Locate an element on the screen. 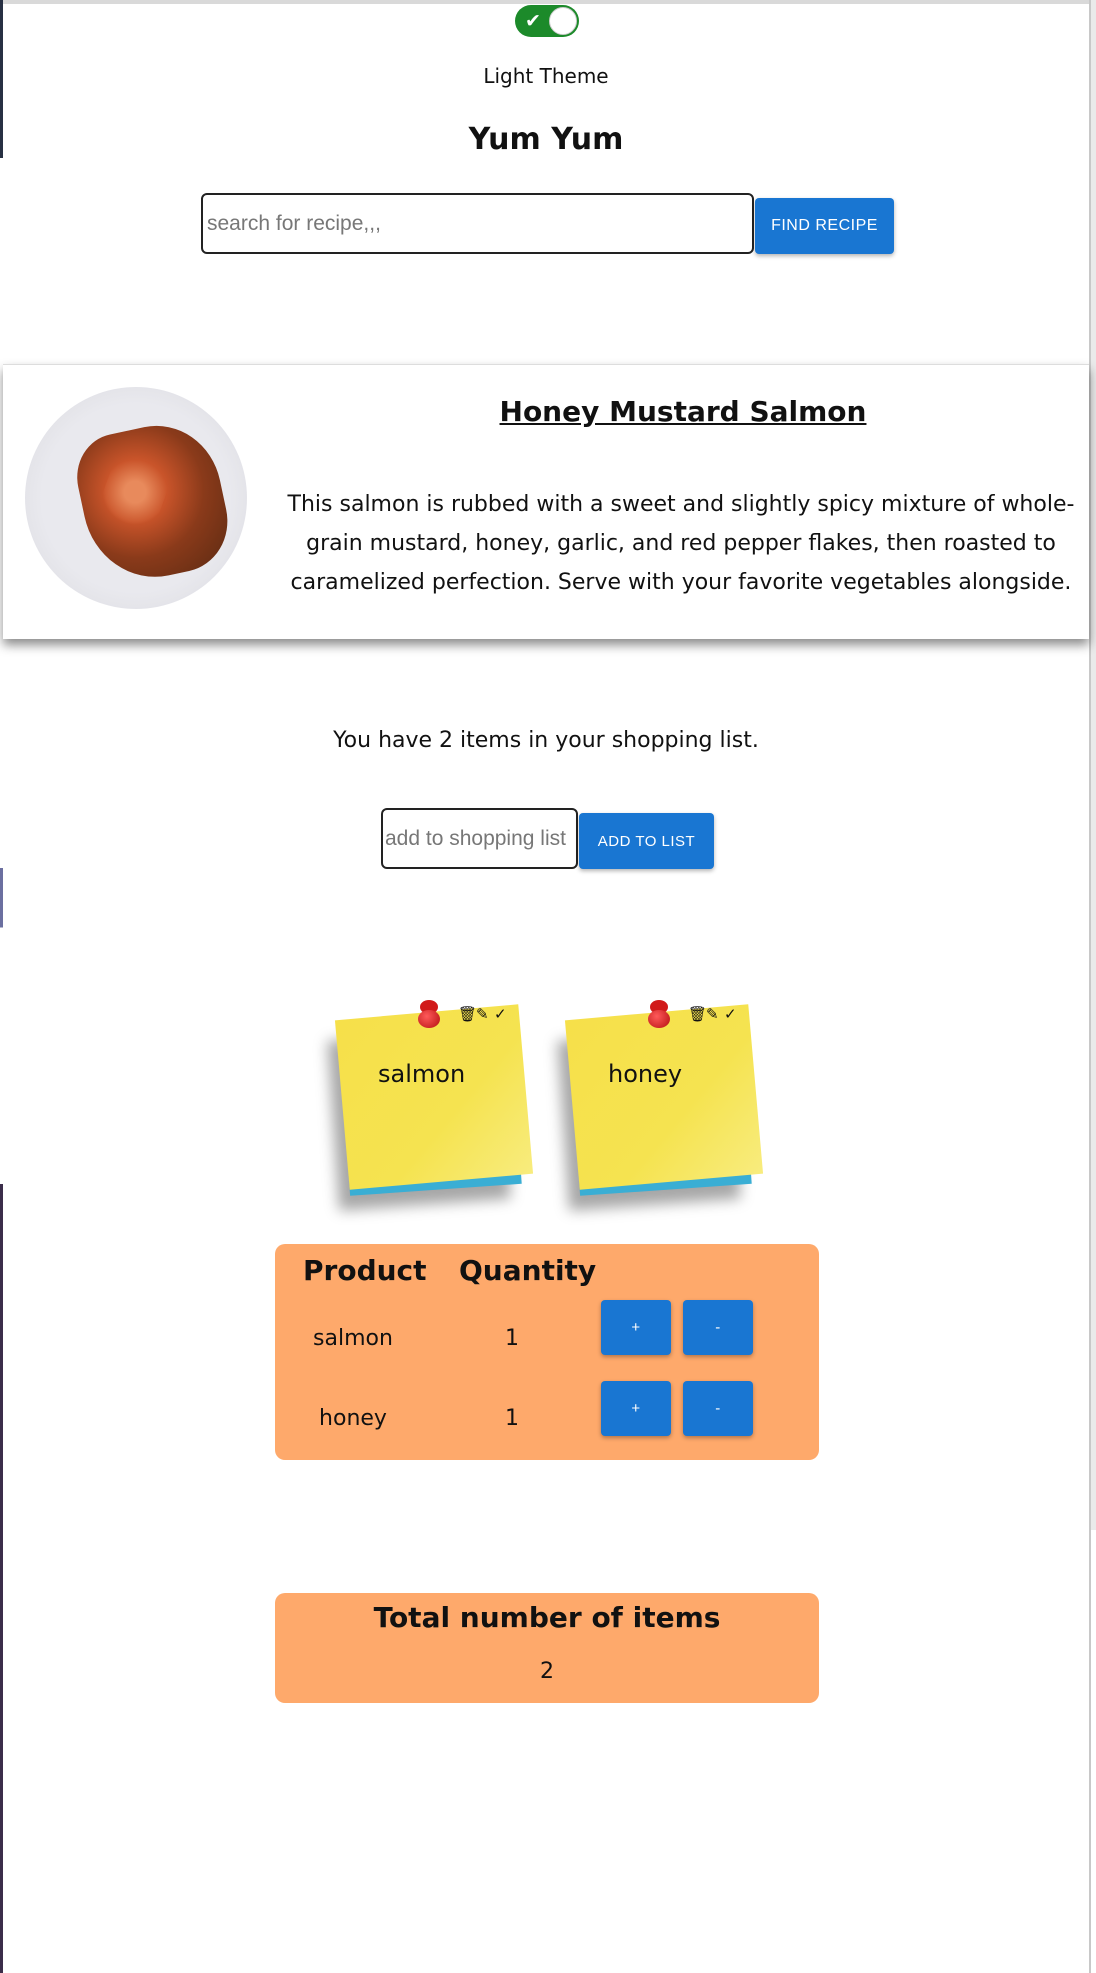  window-top-border is located at coordinates (546, 2).